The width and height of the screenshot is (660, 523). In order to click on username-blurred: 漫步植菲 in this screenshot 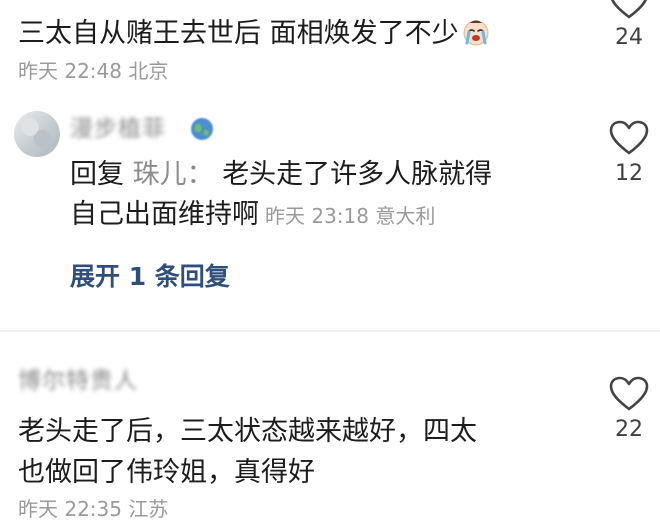, I will do `click(118, 129)`.